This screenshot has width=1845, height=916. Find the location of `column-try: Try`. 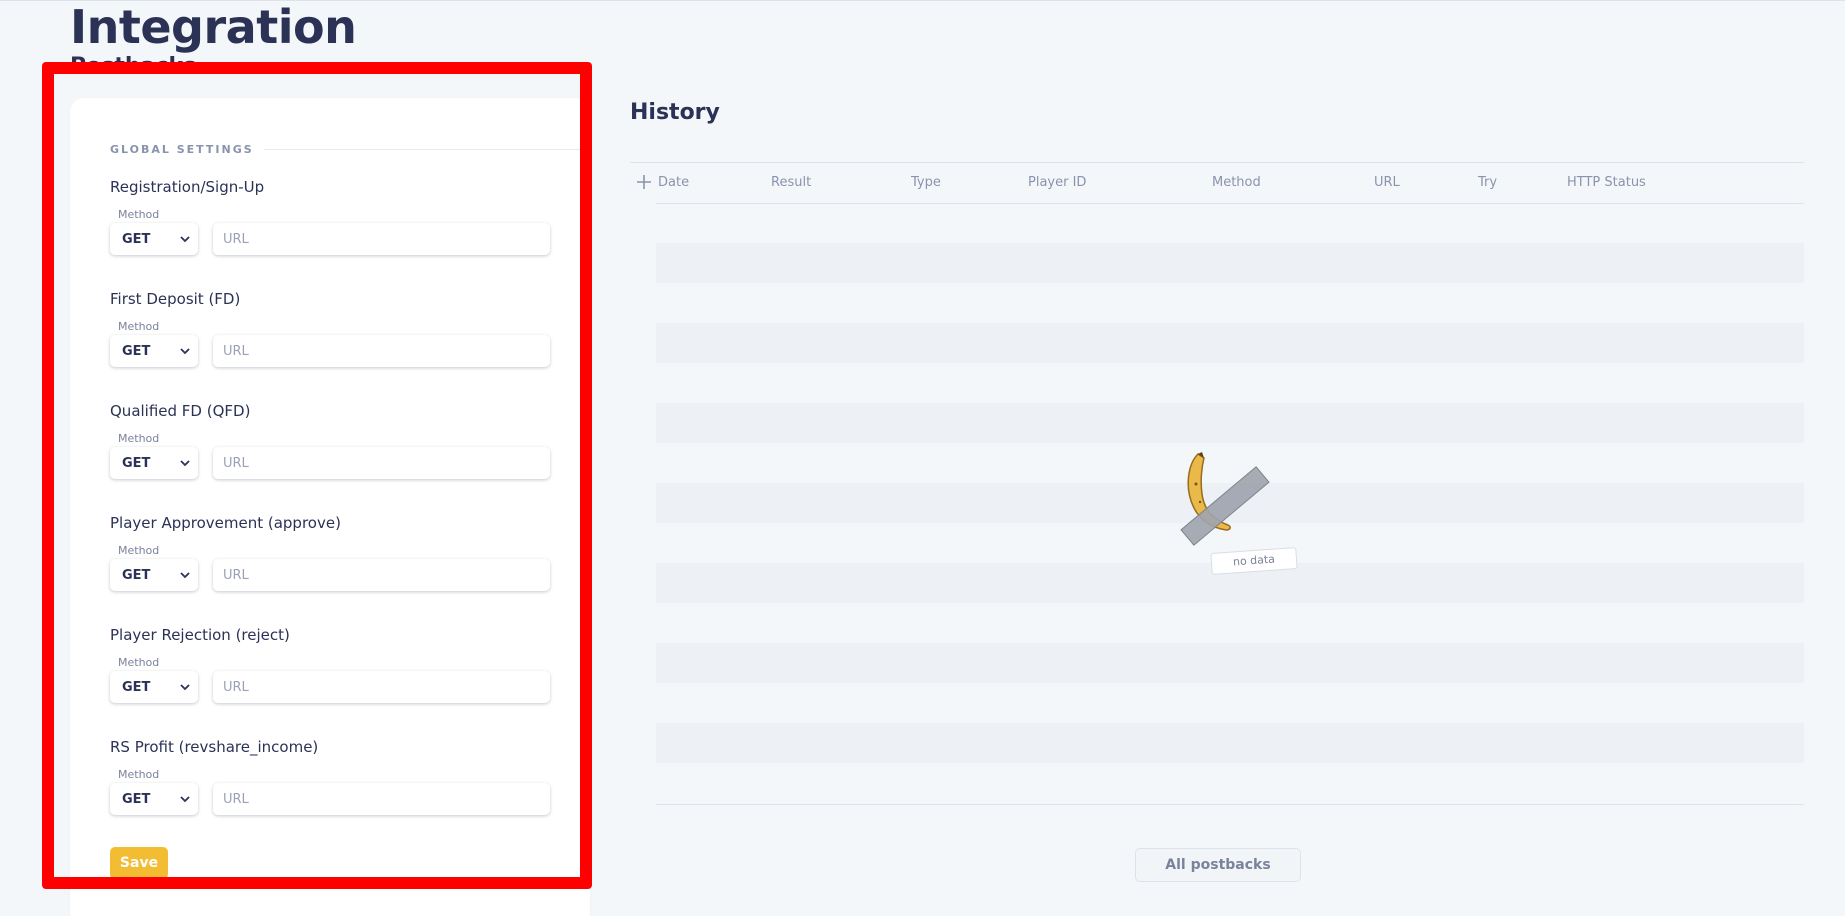

column-try: Try is located at coordinates (1487, 182).